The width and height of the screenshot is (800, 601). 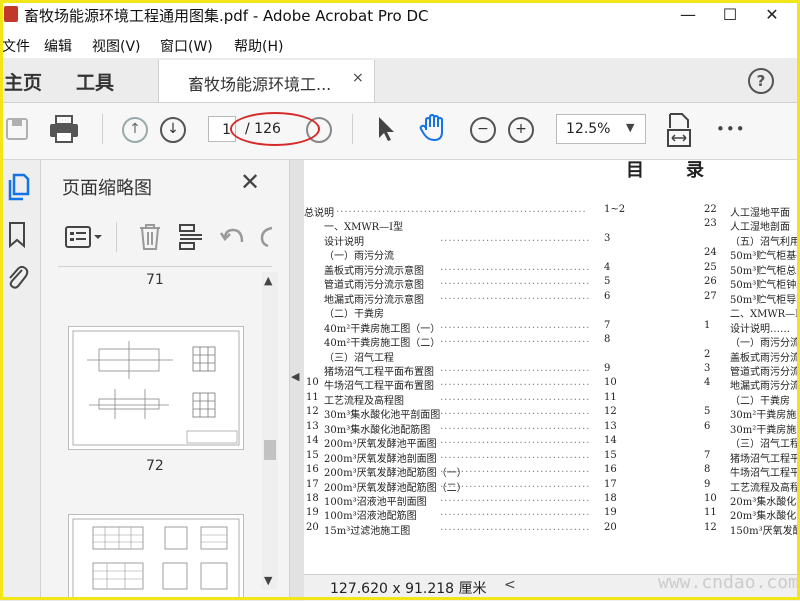 What do you see at coordinates (358, 78) in the screenshot?
I see `close-tab-icon: ×` at bounding box center [358, 78].